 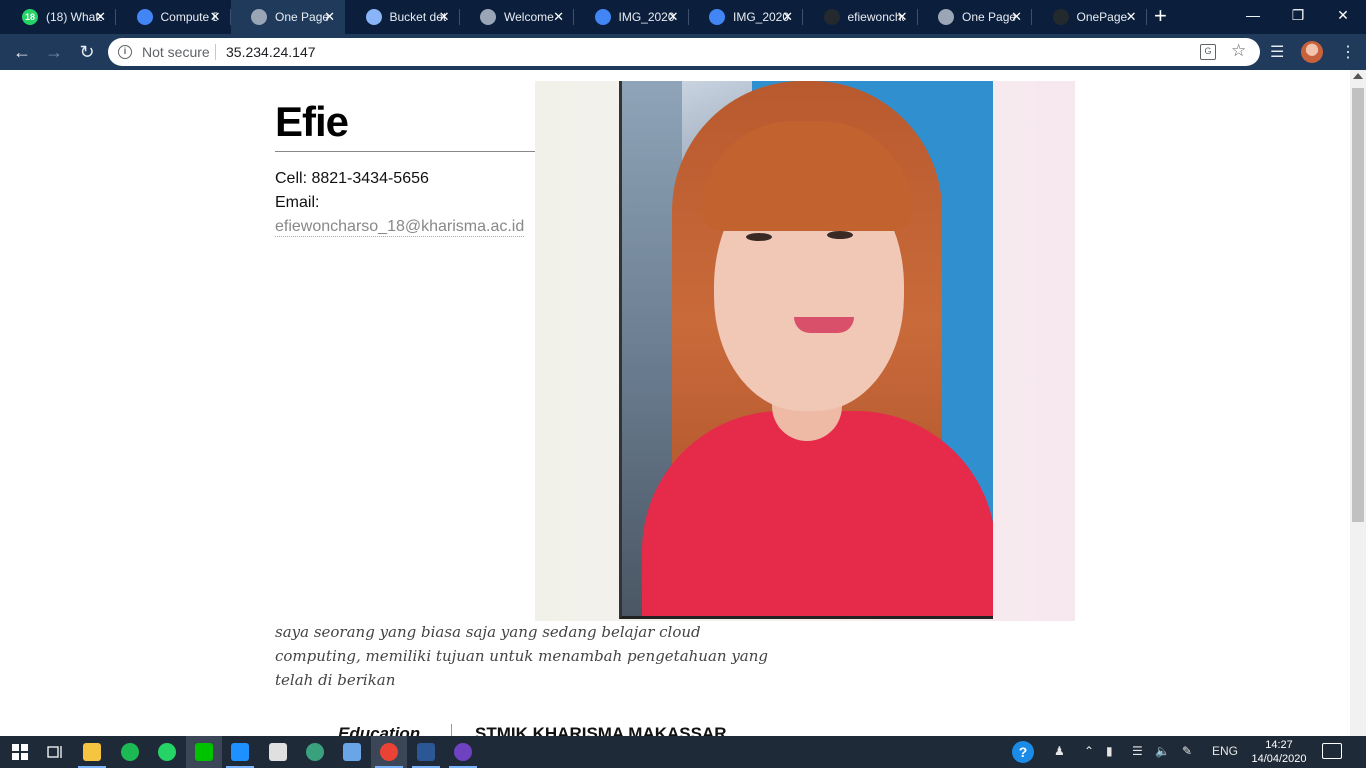 What do you see at coordinates (1089, 751) in the screenshot?
I see `chevron-up-icon: ⌃` at bounding box center [1089, 751].